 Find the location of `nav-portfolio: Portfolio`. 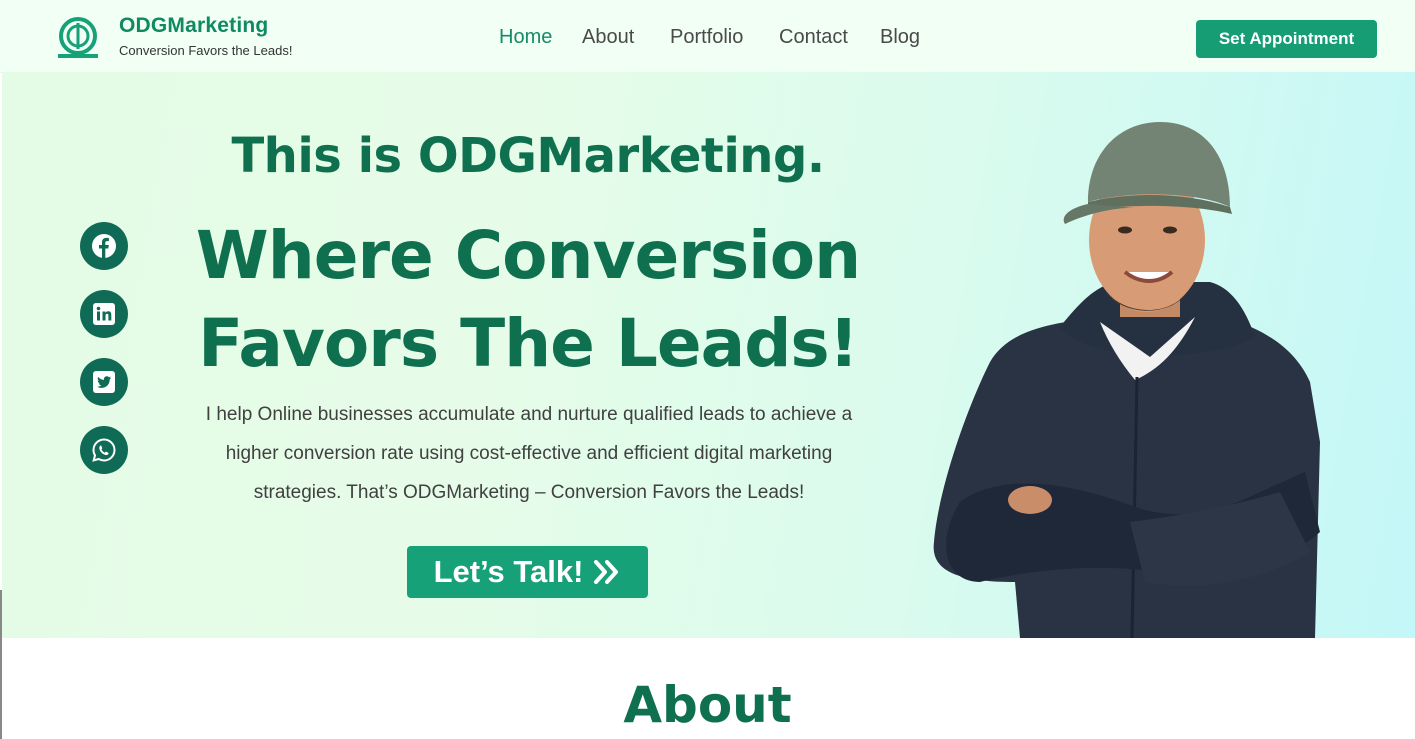

nav-portfolio: Portfolio is located at coordinates (706, 37).